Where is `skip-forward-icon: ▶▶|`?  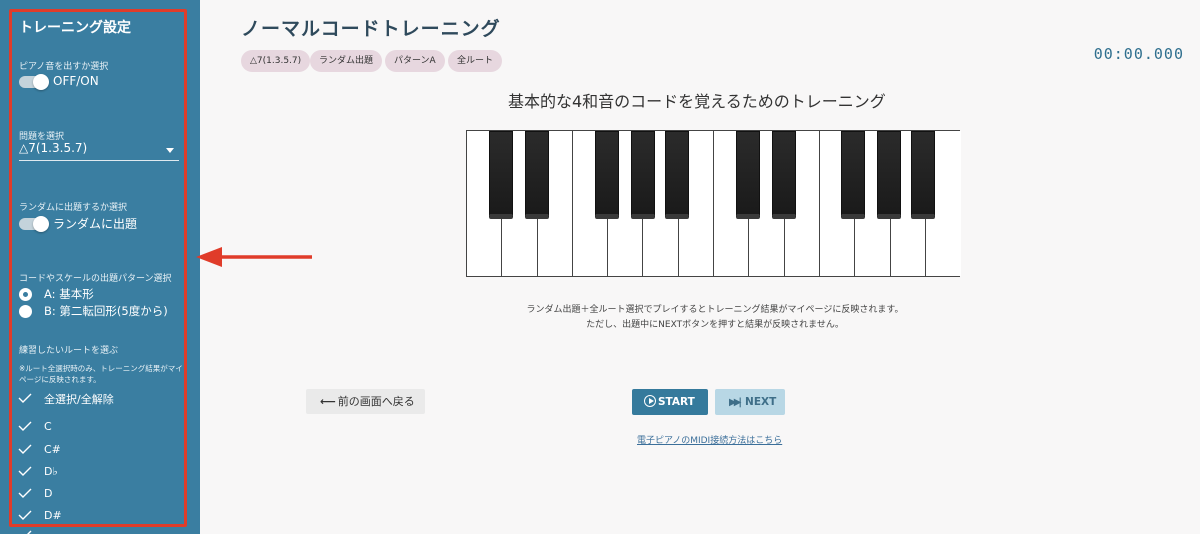 skip-forward-icon: ▶▶| is located at coordinates (735, 402).